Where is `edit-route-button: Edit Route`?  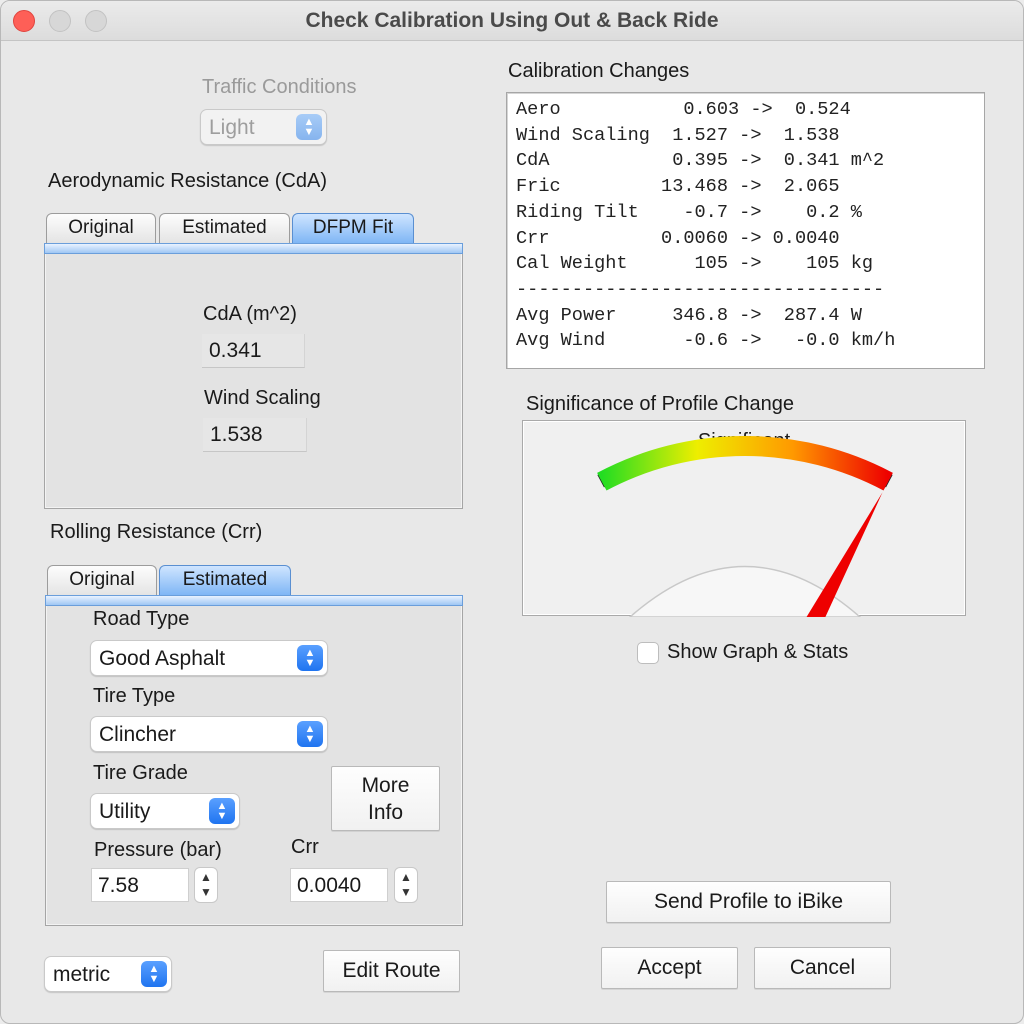 edit-route-button: Edit Route is located at coordinates (391, 971).